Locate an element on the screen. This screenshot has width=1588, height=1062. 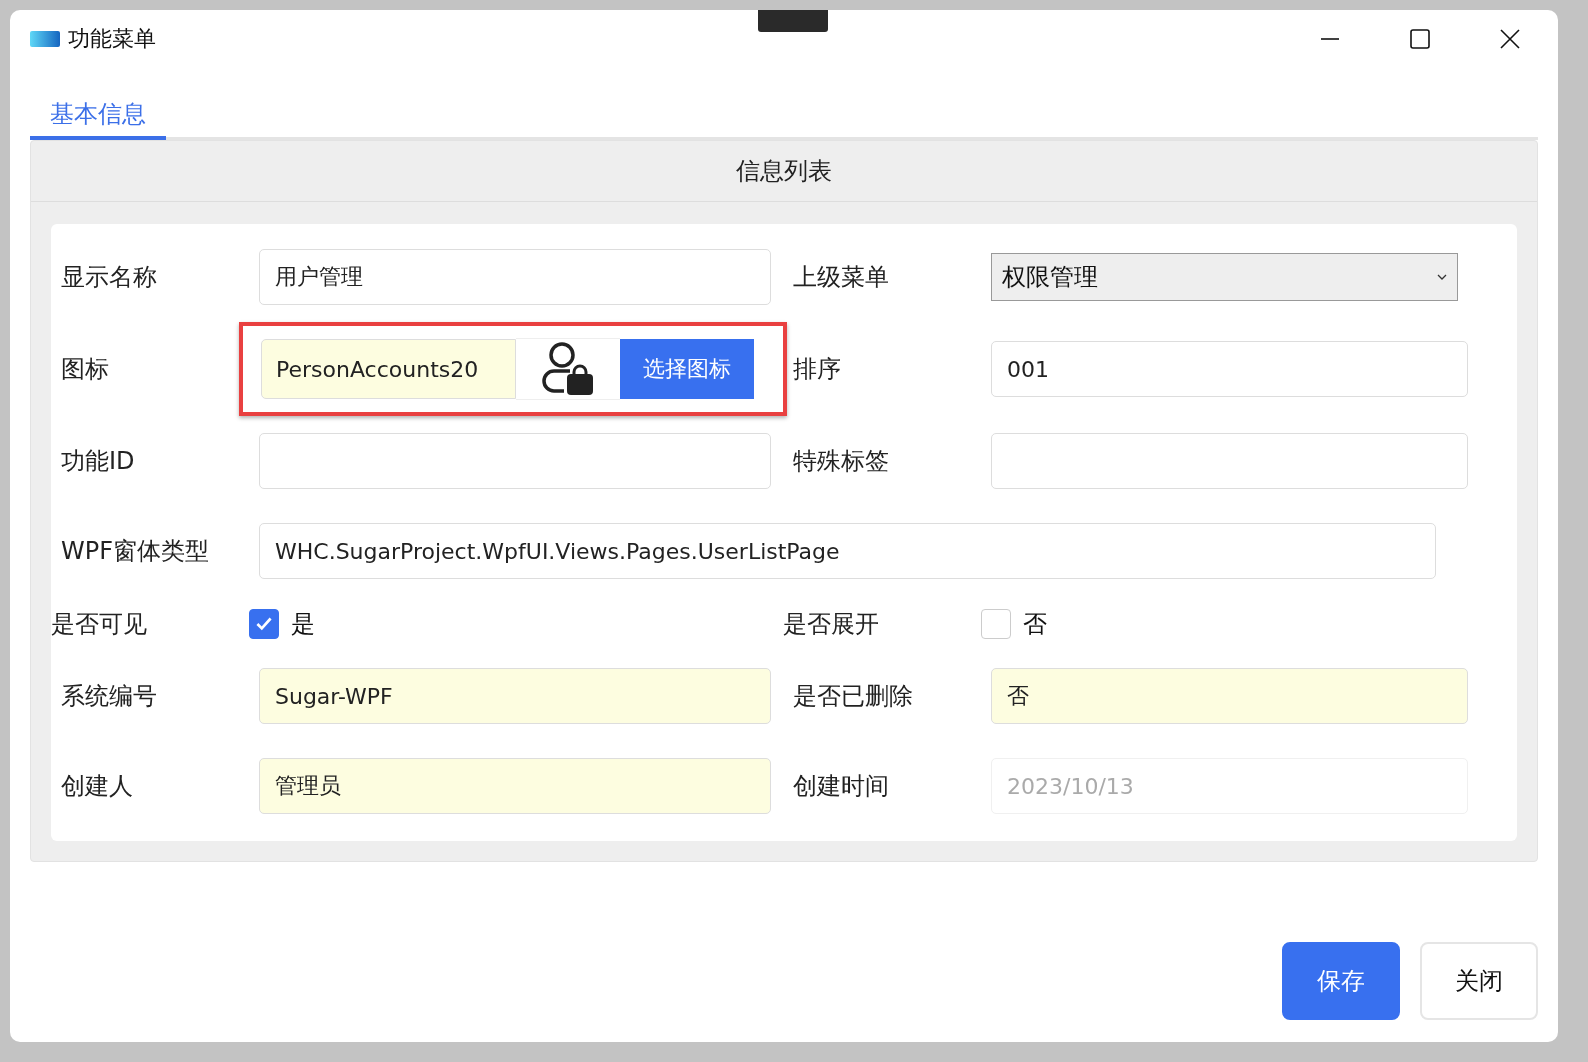
field-value: WHC.SugarProject.WpfUI.Views.Pages.UserListPage is located at coordinates (557, 551).